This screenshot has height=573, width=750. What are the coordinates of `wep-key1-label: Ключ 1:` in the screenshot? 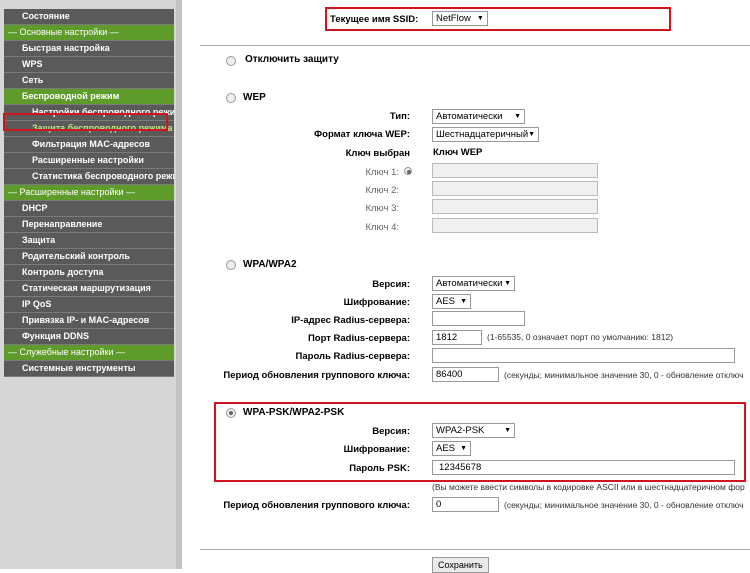 It's located at (382, 172).